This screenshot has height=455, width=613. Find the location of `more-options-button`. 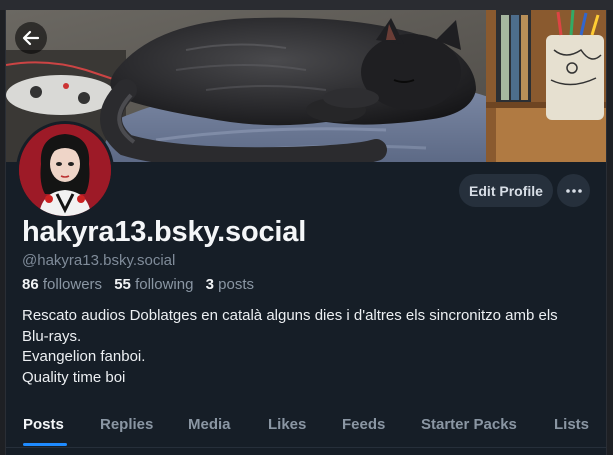

more-options-button is located at coordinates (573, 190).